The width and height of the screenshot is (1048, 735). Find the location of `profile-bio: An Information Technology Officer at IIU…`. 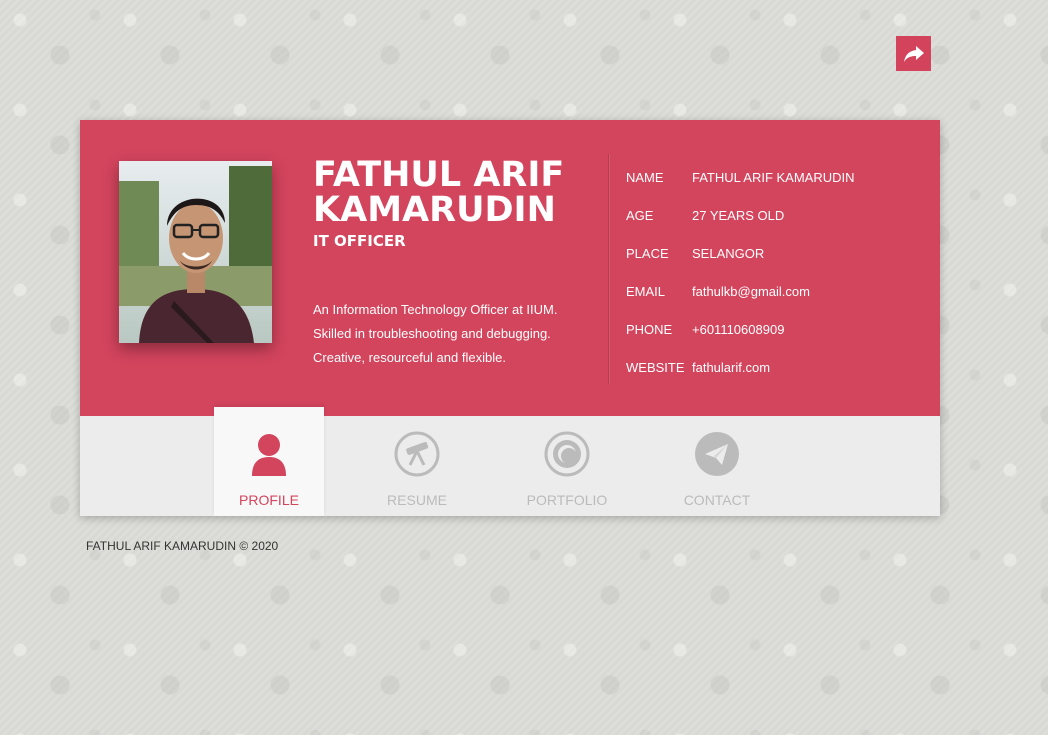

profile-bio: An Information Technology Officer at IIU… is located at coordinates (435, 333).